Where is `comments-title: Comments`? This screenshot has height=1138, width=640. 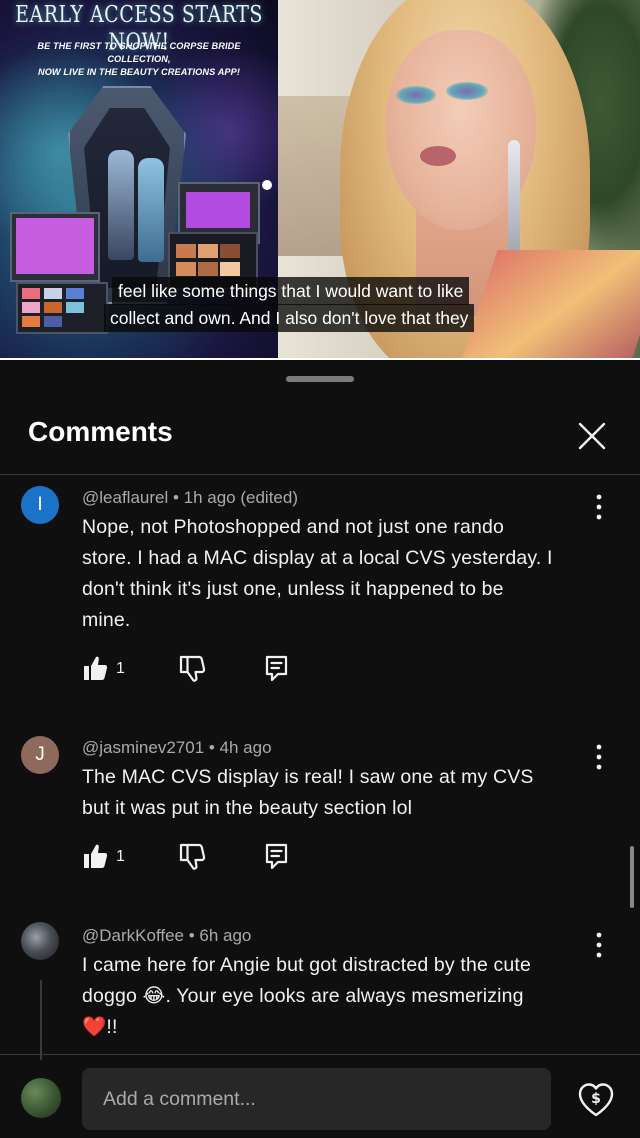 comments-title: Comments is located at coordinates (100, 431).